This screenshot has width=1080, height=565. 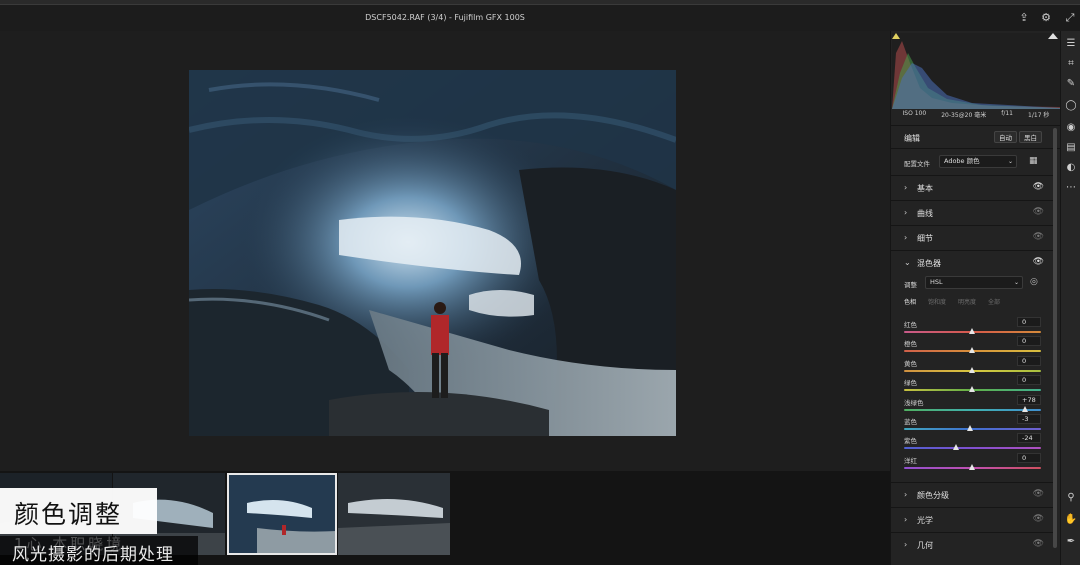 What do you see at coordinates (1005, 137) in the screenshot?
I see `auto-button: 自动` at bounding box center [1005, 137].